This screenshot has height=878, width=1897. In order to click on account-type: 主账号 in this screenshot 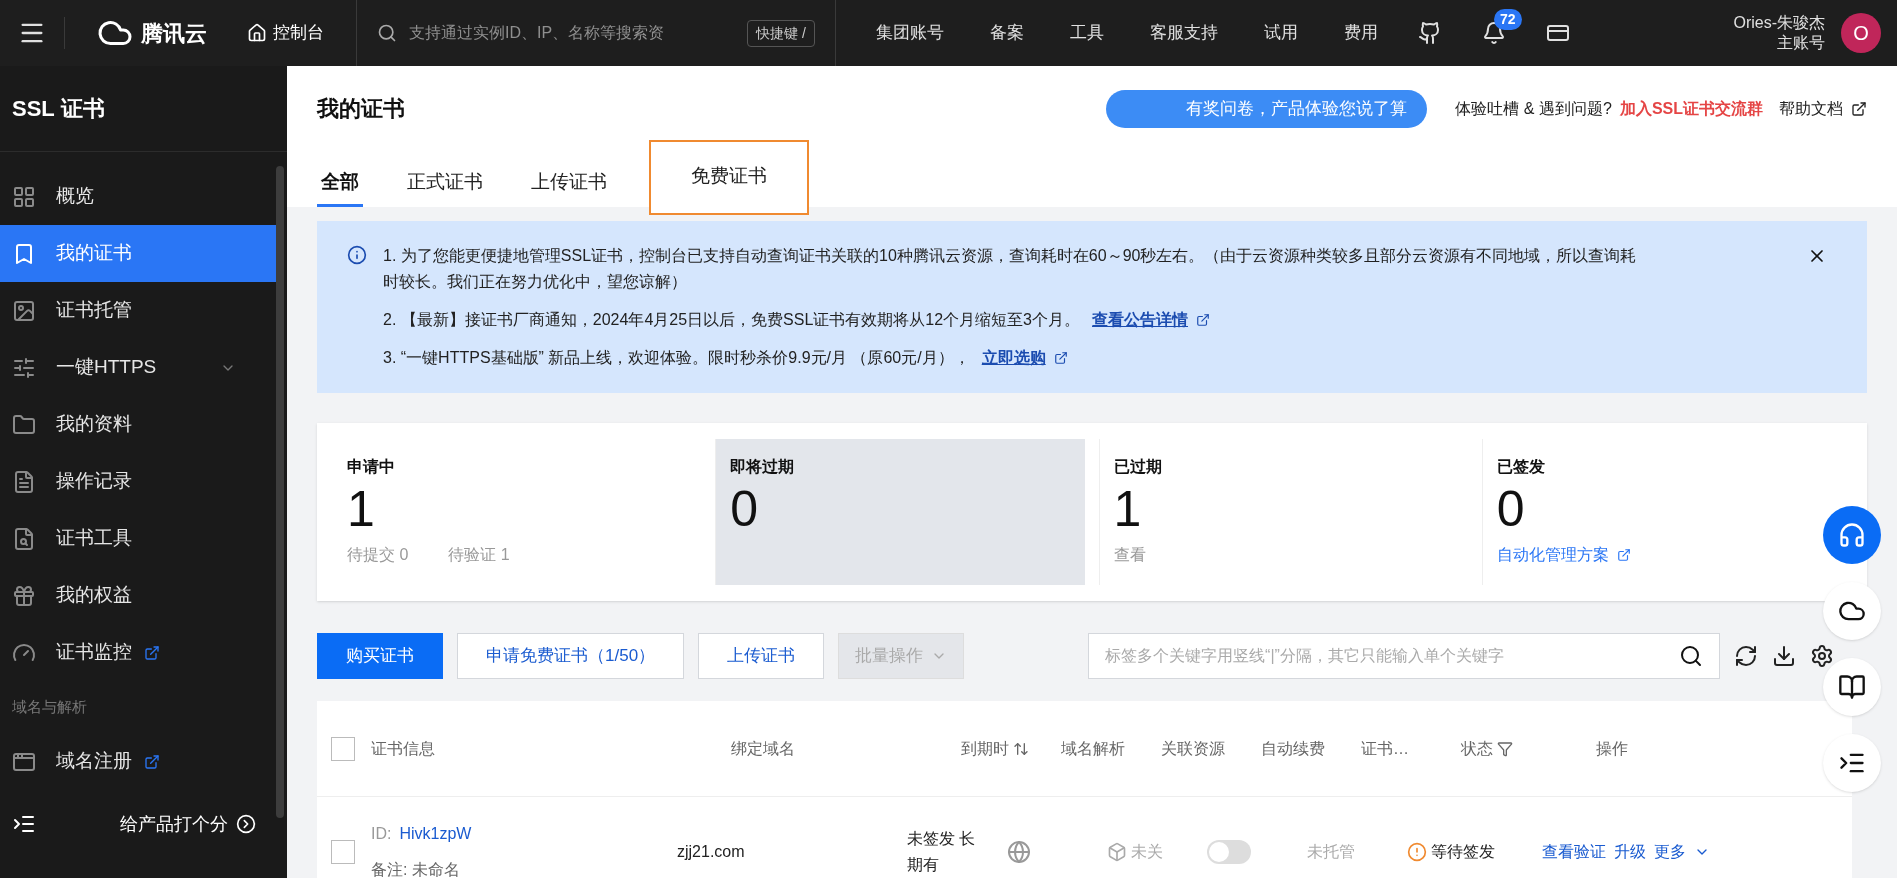, I will do `click(1801, 43)`.